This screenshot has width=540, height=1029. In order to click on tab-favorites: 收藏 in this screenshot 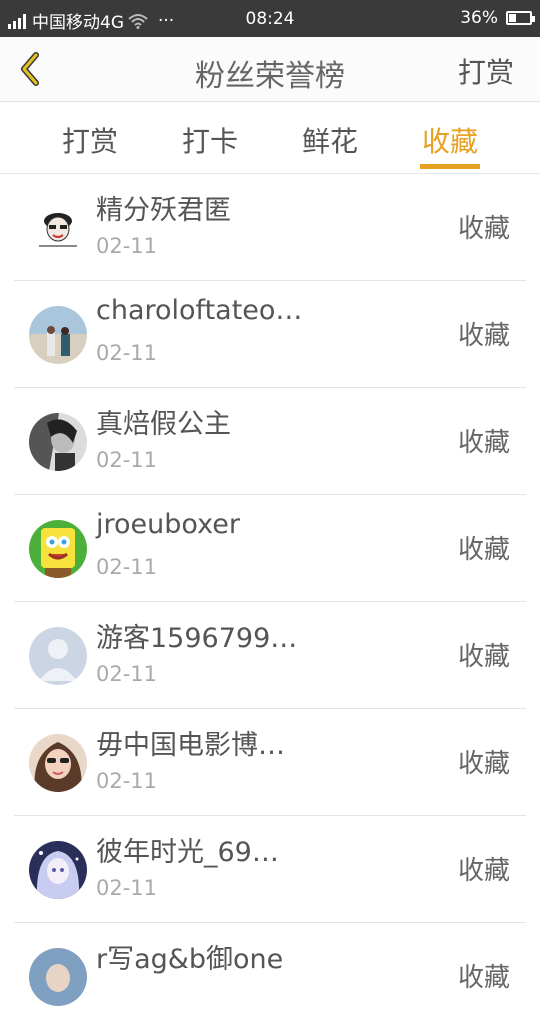, I will do `click(450, 140)`.